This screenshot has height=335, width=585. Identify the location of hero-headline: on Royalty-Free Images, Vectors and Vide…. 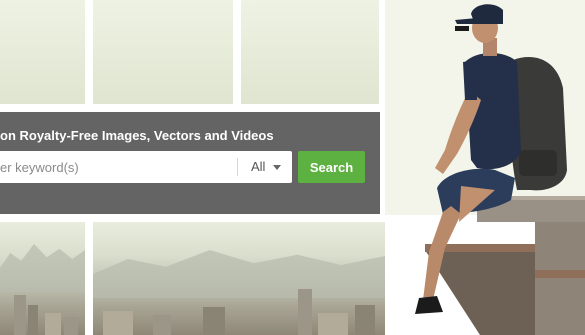
(137, 135).